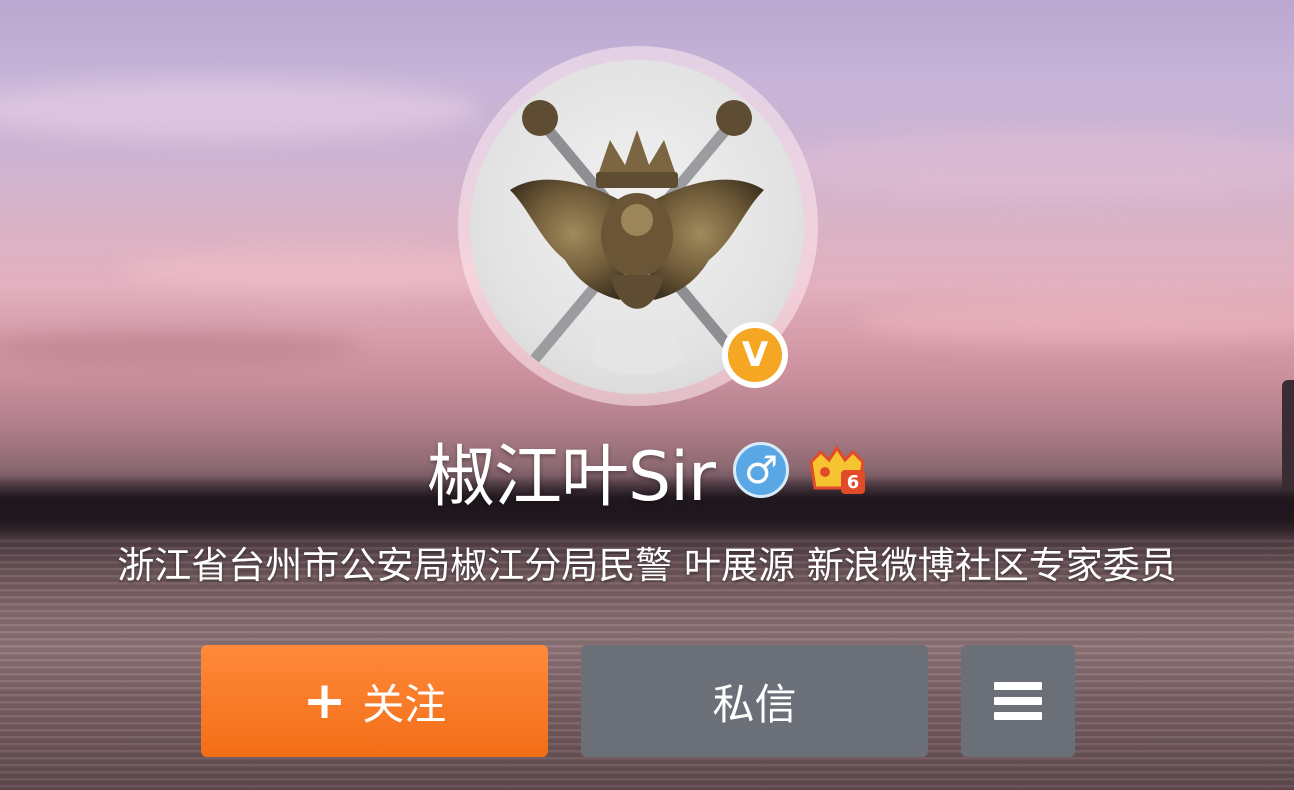 The image size is (1294, 790). I want to click on menu-icon, so click(1018, 701).